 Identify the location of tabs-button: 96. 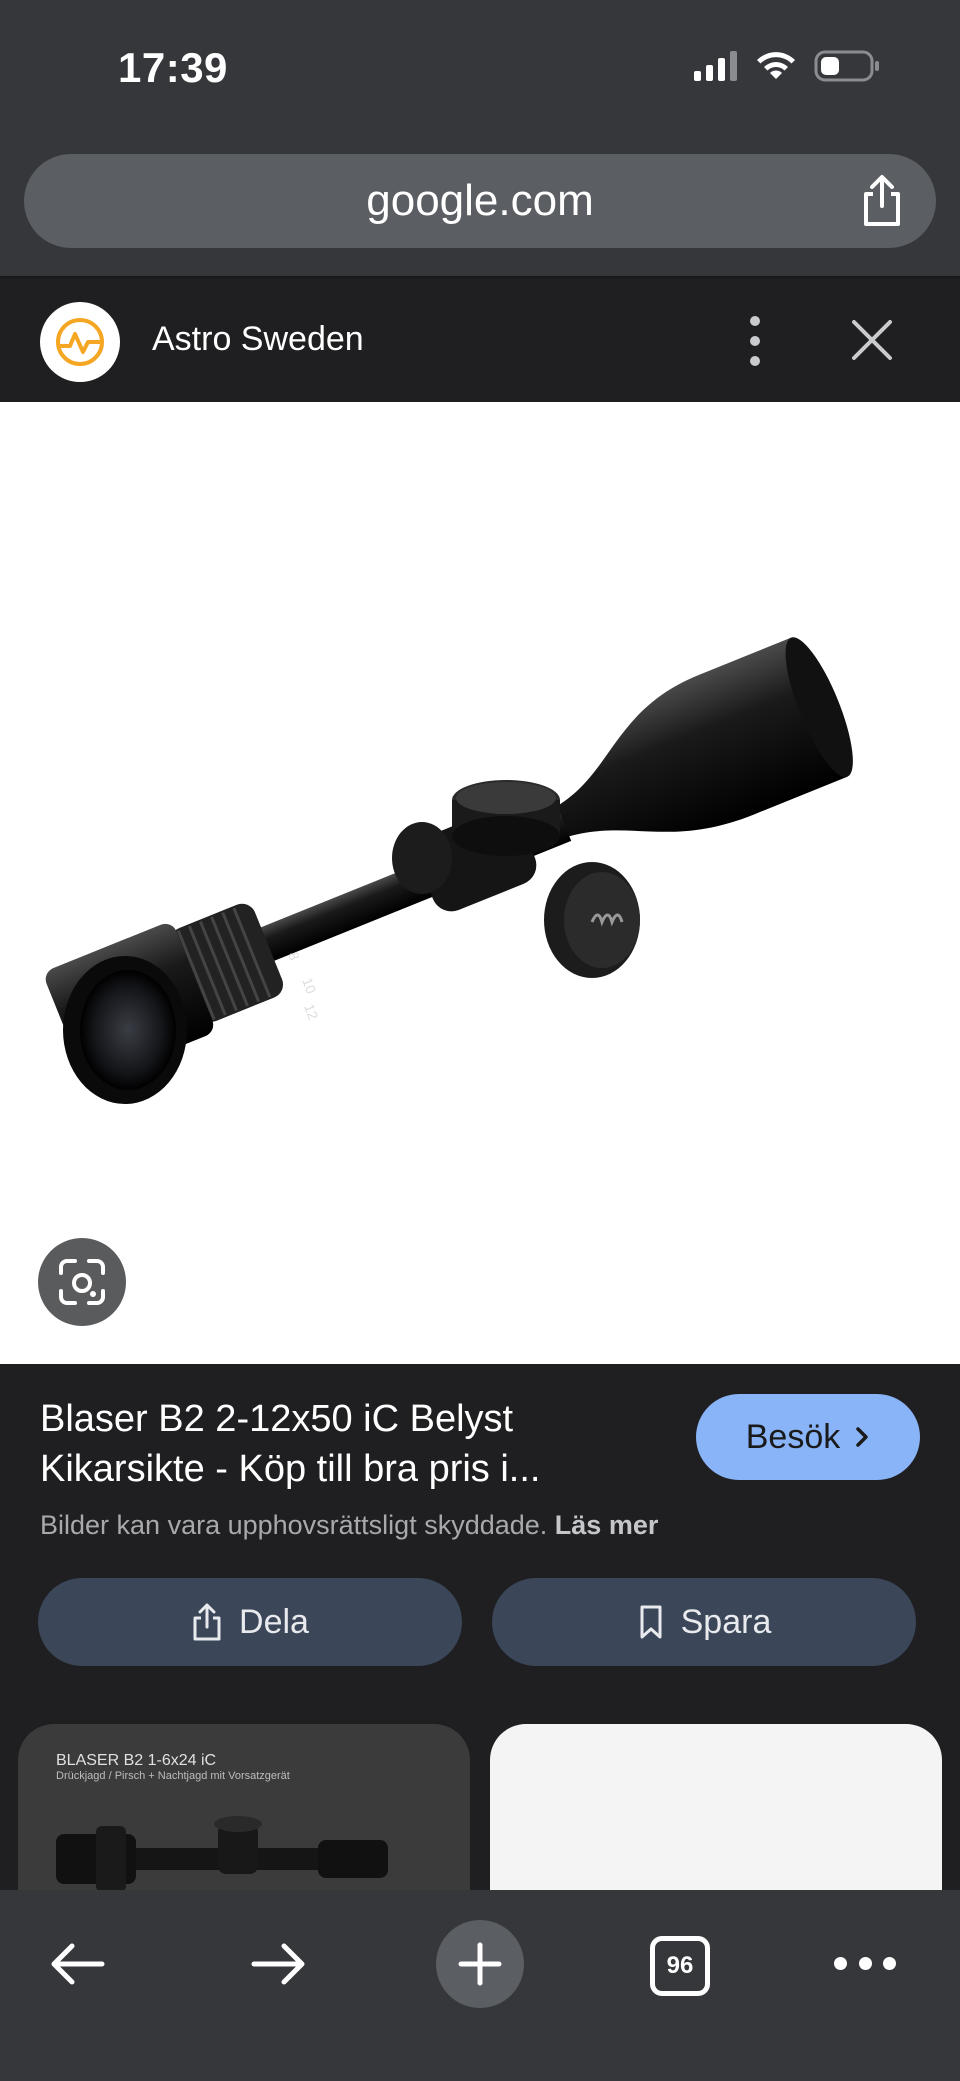
(680, 1966).